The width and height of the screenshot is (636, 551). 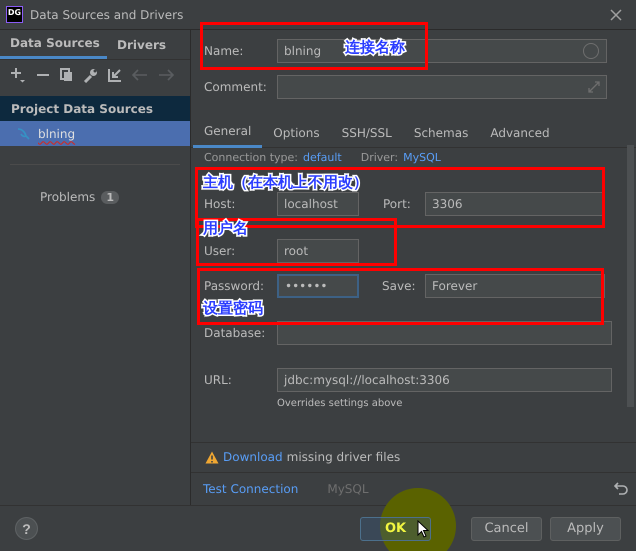 I want to click on user-field: root, so click(x=318, y=251).